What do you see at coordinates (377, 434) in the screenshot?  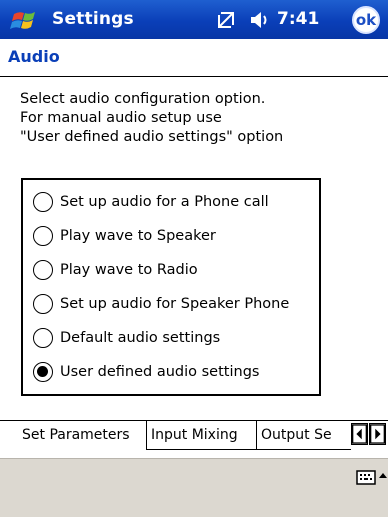 I see `tab-scroll-right-icon` at bounding box center [377, 434].